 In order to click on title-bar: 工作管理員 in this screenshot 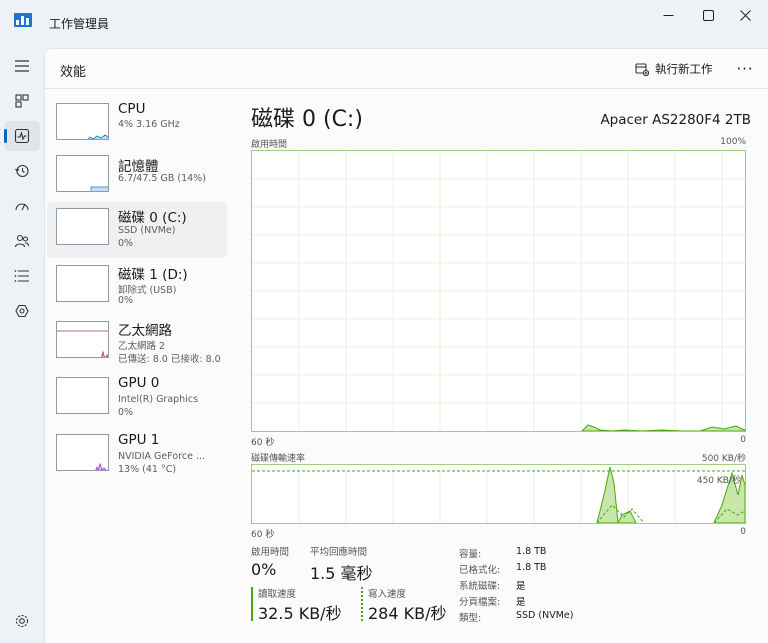, I will do `click(384, 24)`.